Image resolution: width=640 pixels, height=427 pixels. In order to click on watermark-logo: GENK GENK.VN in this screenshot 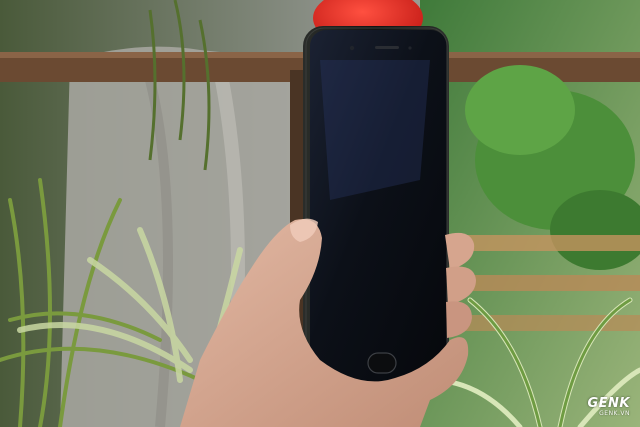, I will do `click(608, 407)`.